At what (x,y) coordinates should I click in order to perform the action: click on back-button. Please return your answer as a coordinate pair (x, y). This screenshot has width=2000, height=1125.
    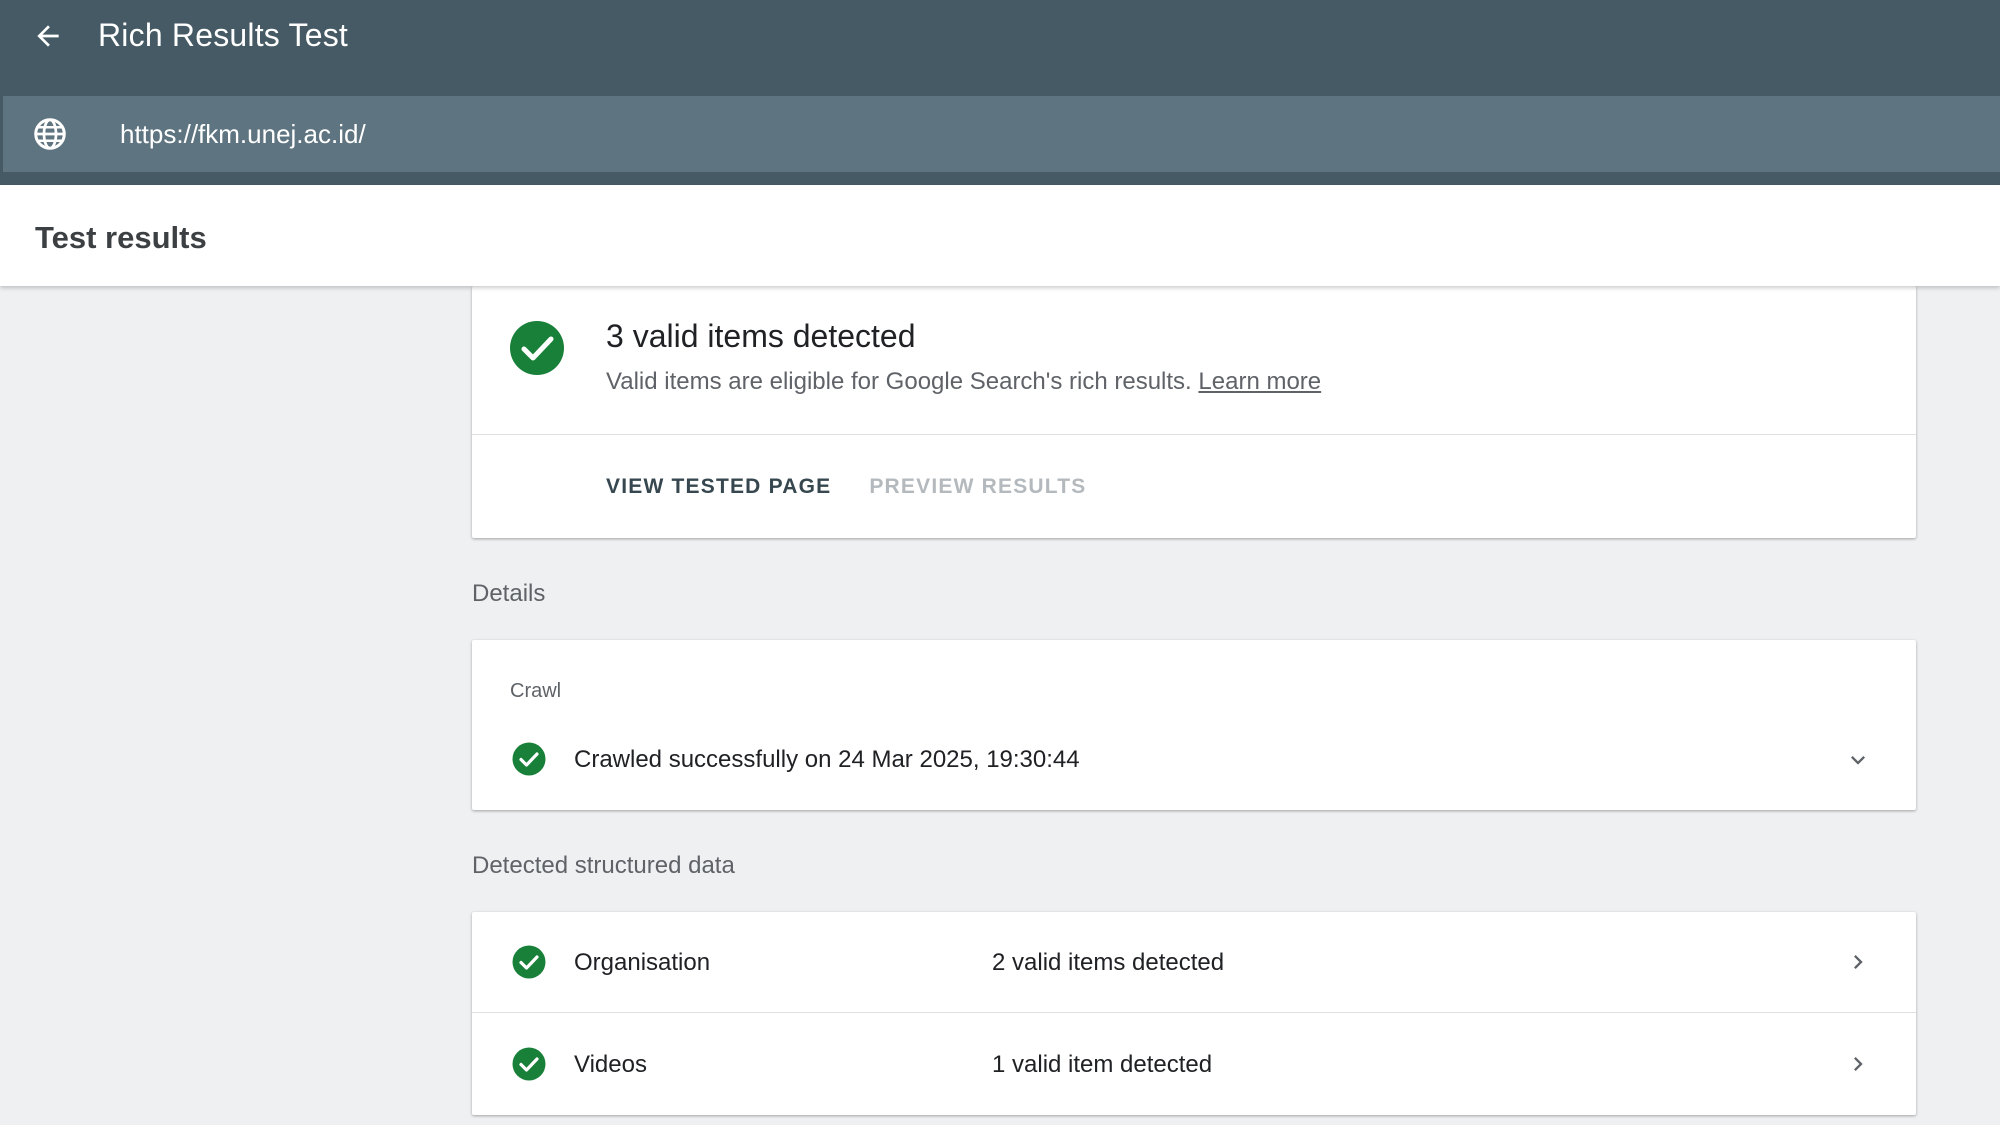
    Looking at the image, I should click on (48, 36).